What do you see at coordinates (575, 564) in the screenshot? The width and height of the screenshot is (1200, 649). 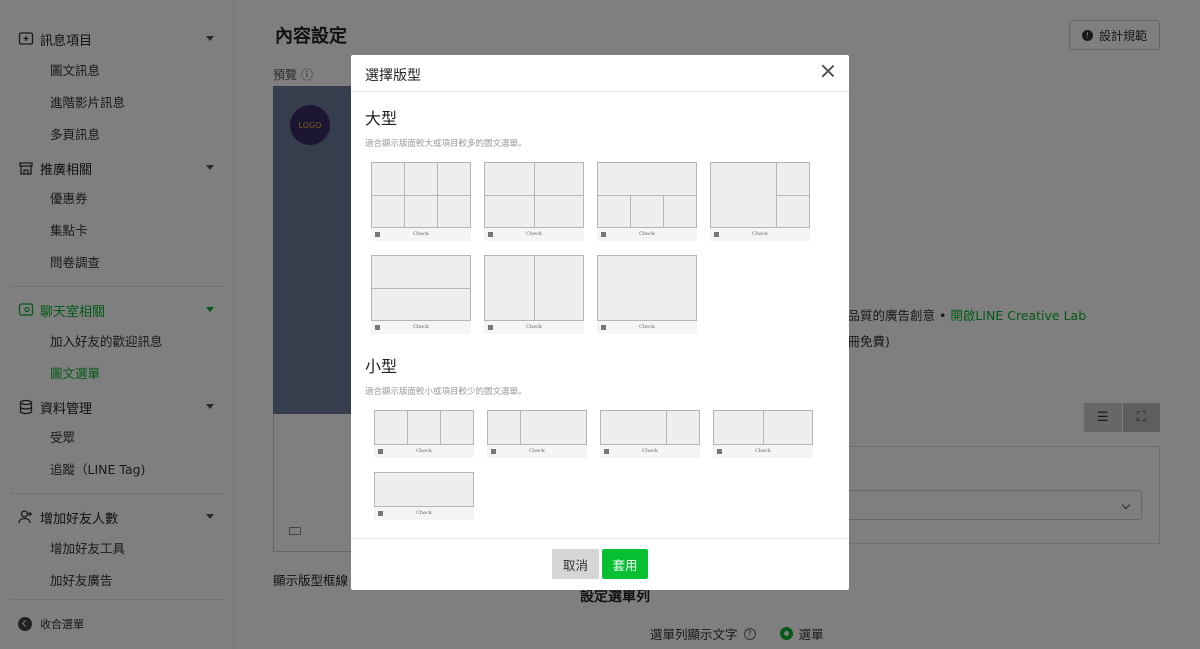 I see `cancel-button: 取消` at bounding box center [575, 564].